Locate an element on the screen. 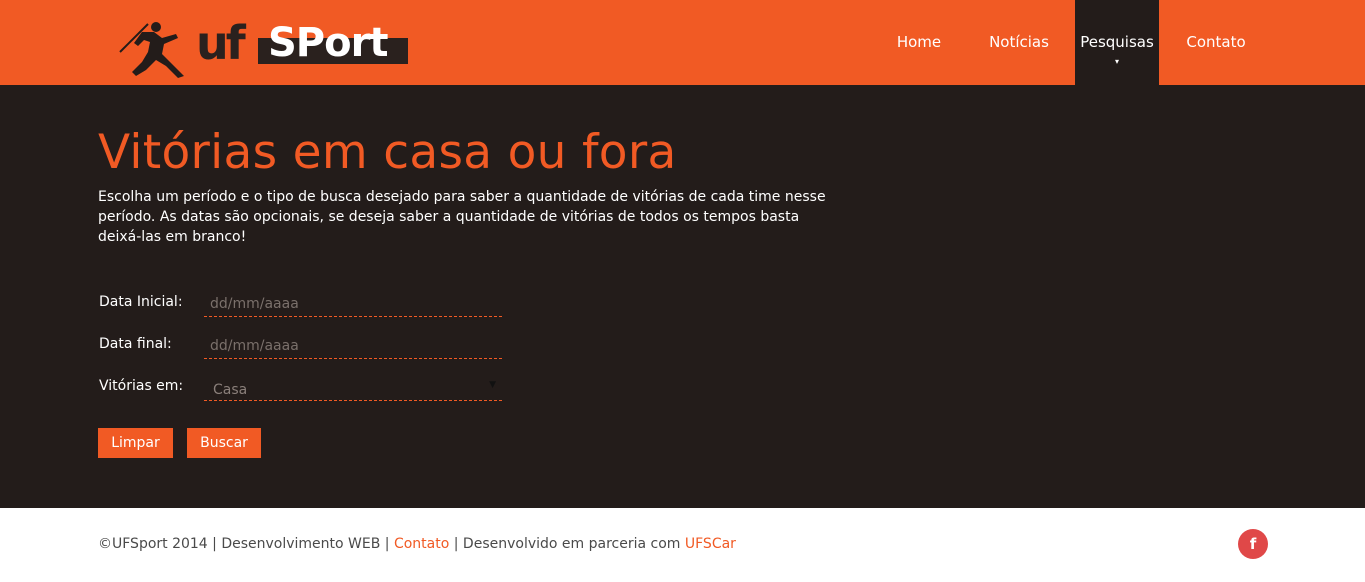  nav-dropdown-caret-icon: ▾ is located at coordinates (1117, 61).